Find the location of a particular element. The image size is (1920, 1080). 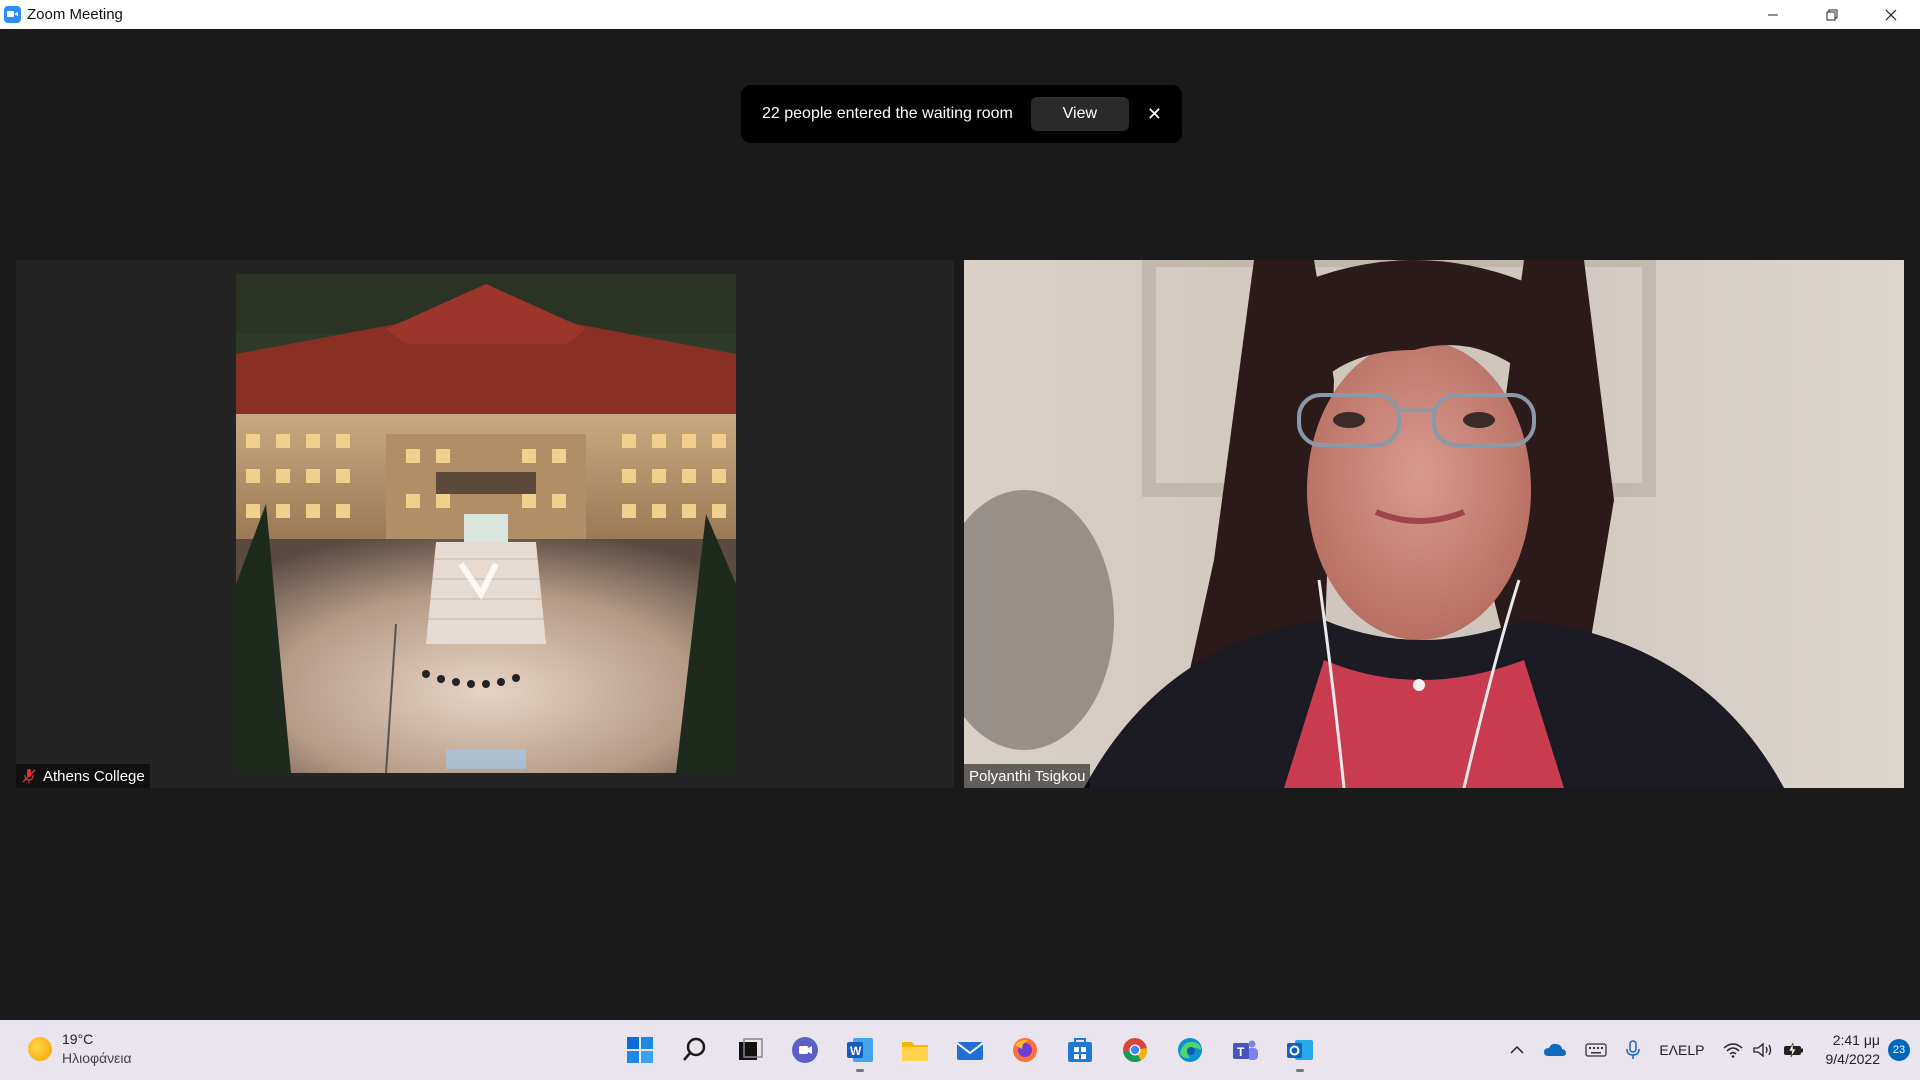

firefox-button is located at coordinates (1024, 1050).